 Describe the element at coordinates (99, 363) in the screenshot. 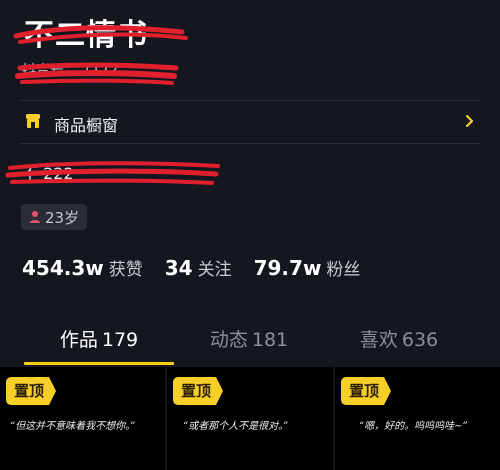

I see `active-tab-indicator` at that location.